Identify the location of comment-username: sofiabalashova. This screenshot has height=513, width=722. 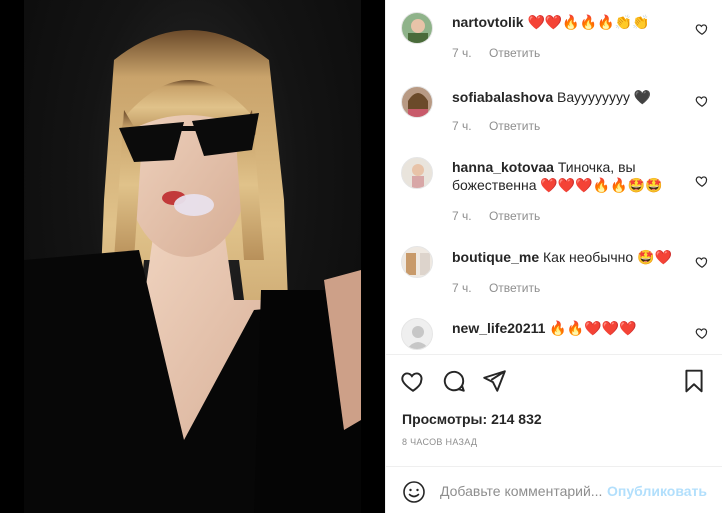
(502, 97).